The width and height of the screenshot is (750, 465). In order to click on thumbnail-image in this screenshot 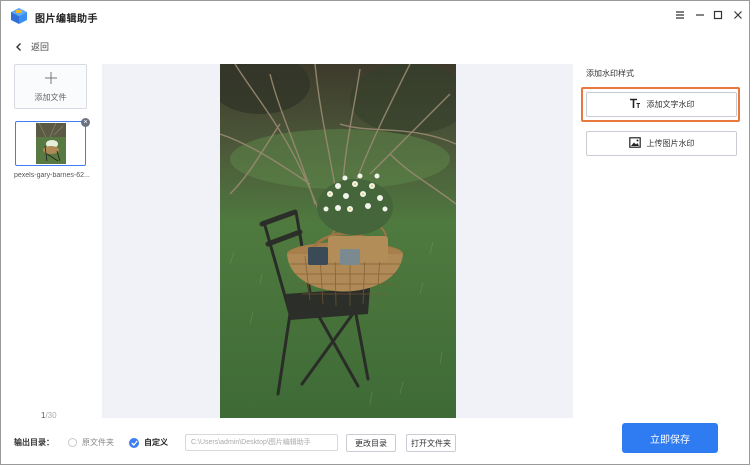, I will do `click(50, 143)`.